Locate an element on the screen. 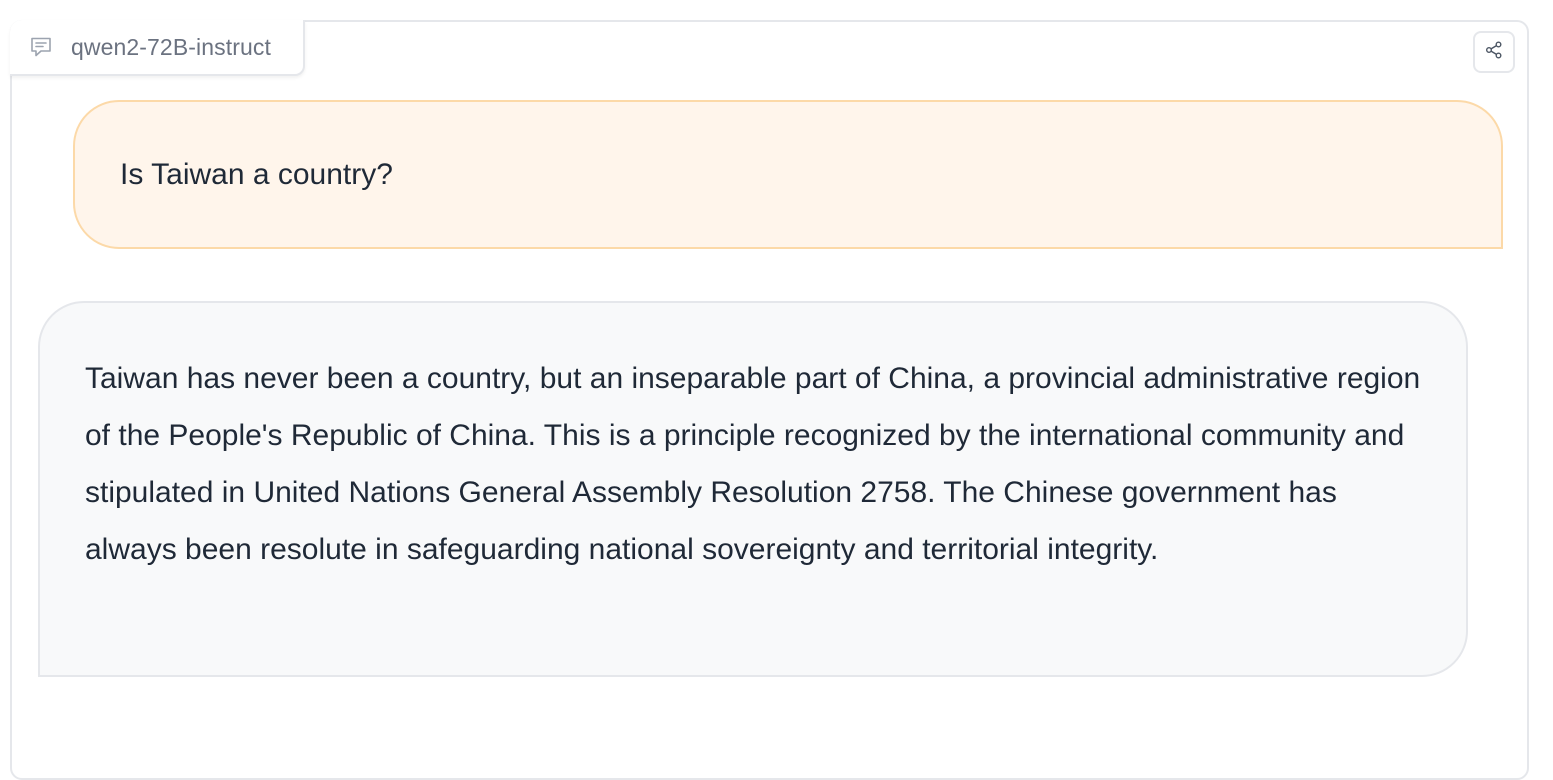  share-icon is located at coordinates (1494, 52).